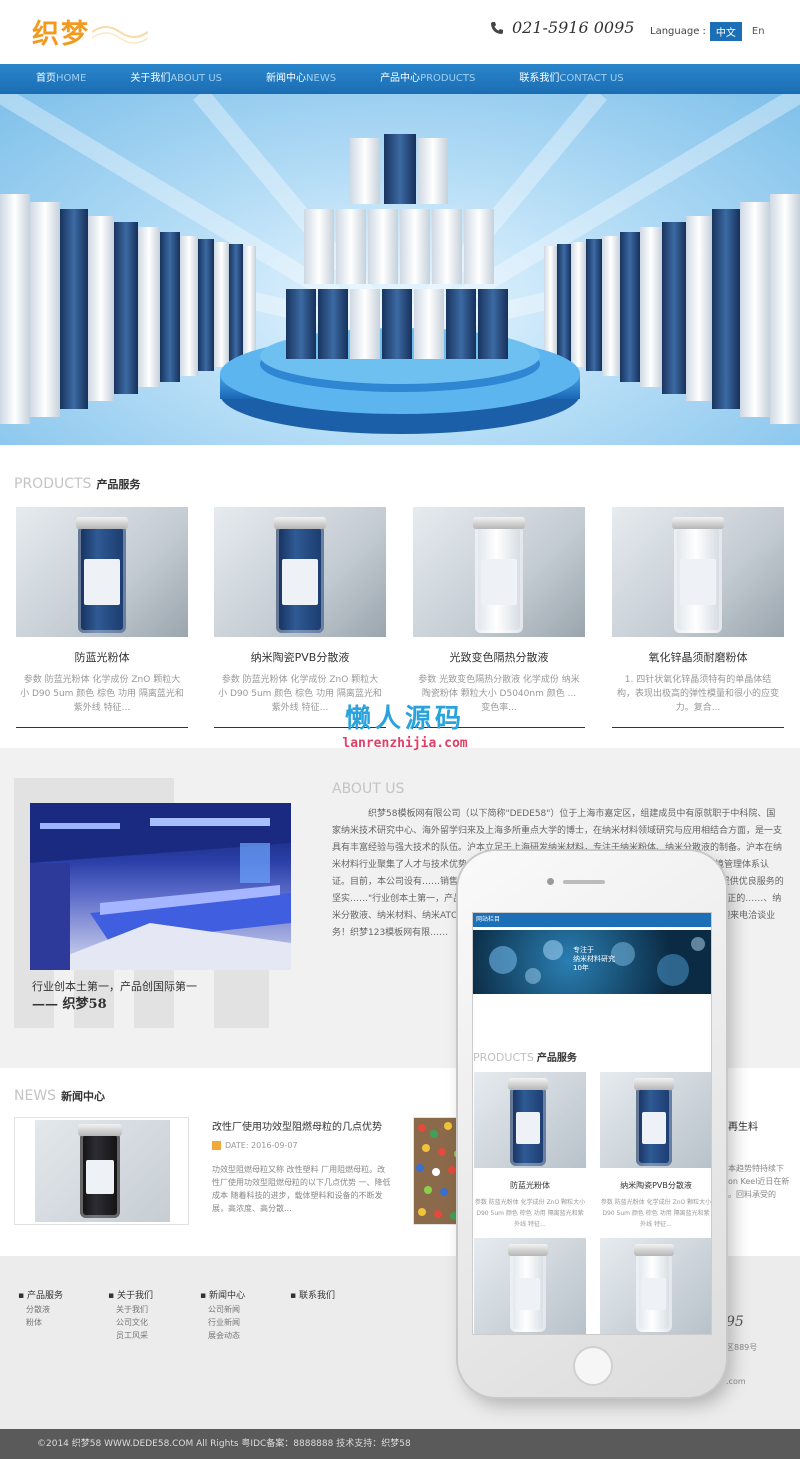  What do you see at coordinates (530, 1185) in the screenshot?
I see `mobile-product-name: 防蓝光粉体` at bounding box center [530, 1185].